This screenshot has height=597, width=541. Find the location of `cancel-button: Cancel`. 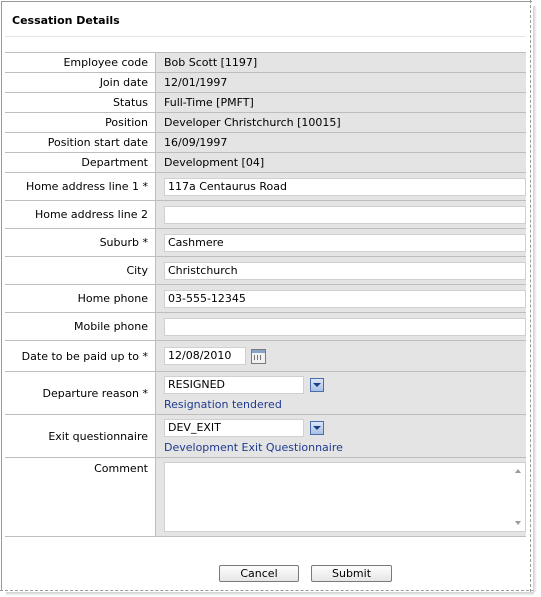

cancel-button: Cancel is located at coordinates (259, 573).